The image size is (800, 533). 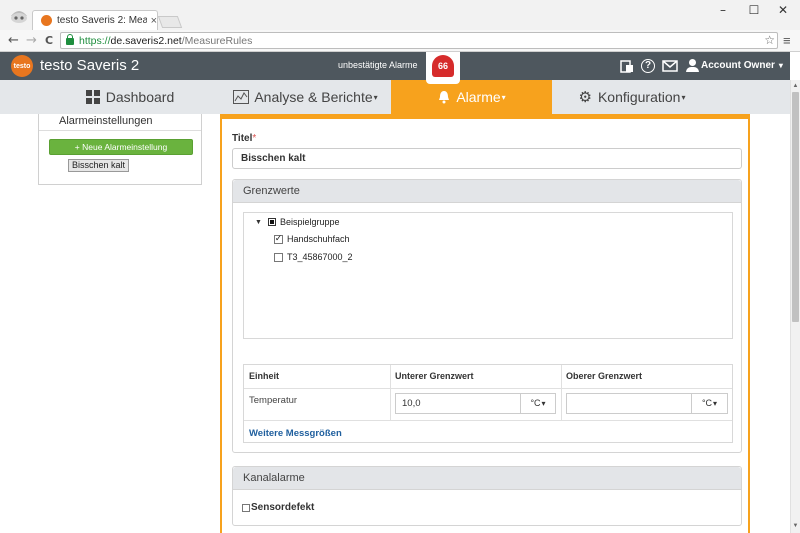 I want to click on title-label-text: Titel, so click(x=242, y=138).